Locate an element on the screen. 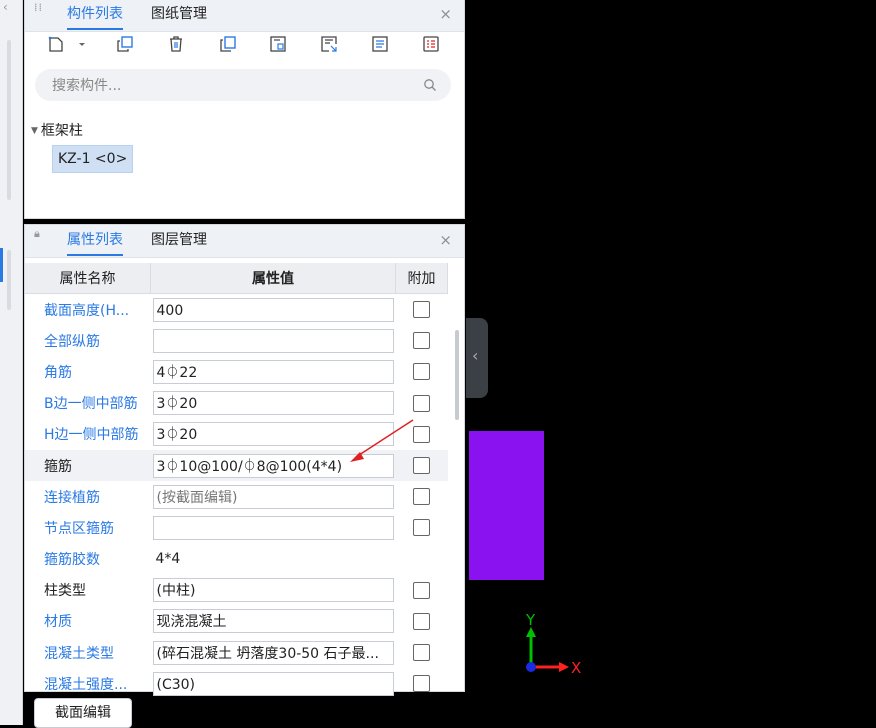 Image resolution: width=876 pixels, height=728 pixels. table-row-selected: 箍筋 3⏀10@100/⏀8@100(4*4) is located at coordinates (236, 465).